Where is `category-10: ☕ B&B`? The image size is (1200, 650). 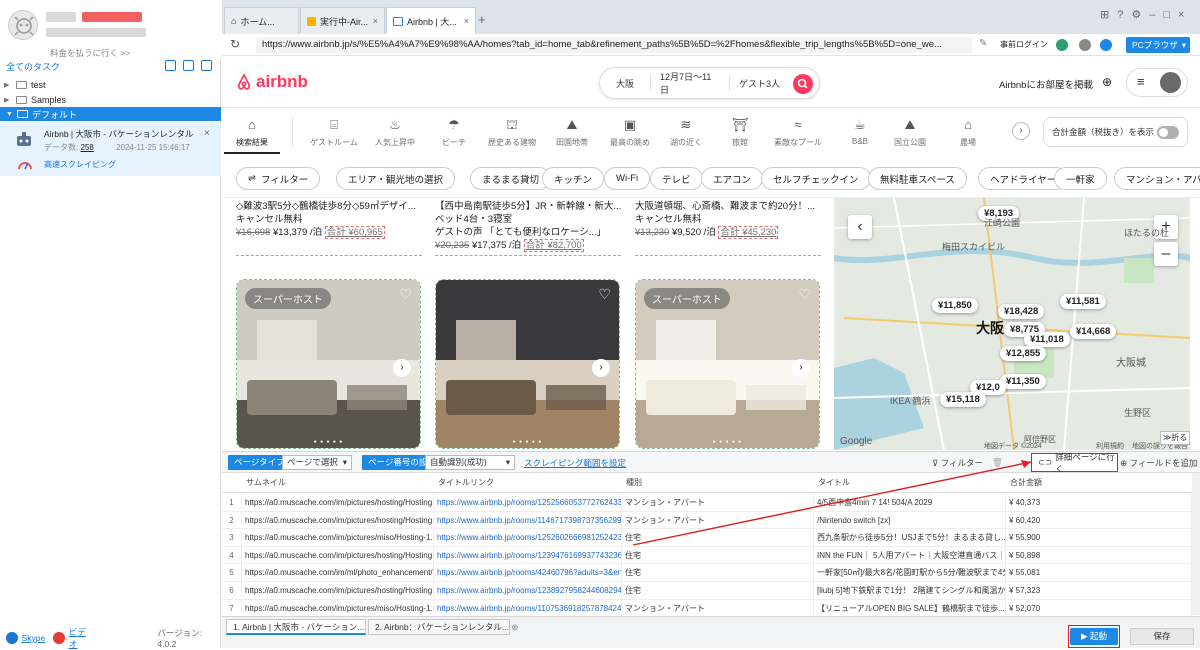 category-10: ☕ B&B is located at coordinates (860, 131).